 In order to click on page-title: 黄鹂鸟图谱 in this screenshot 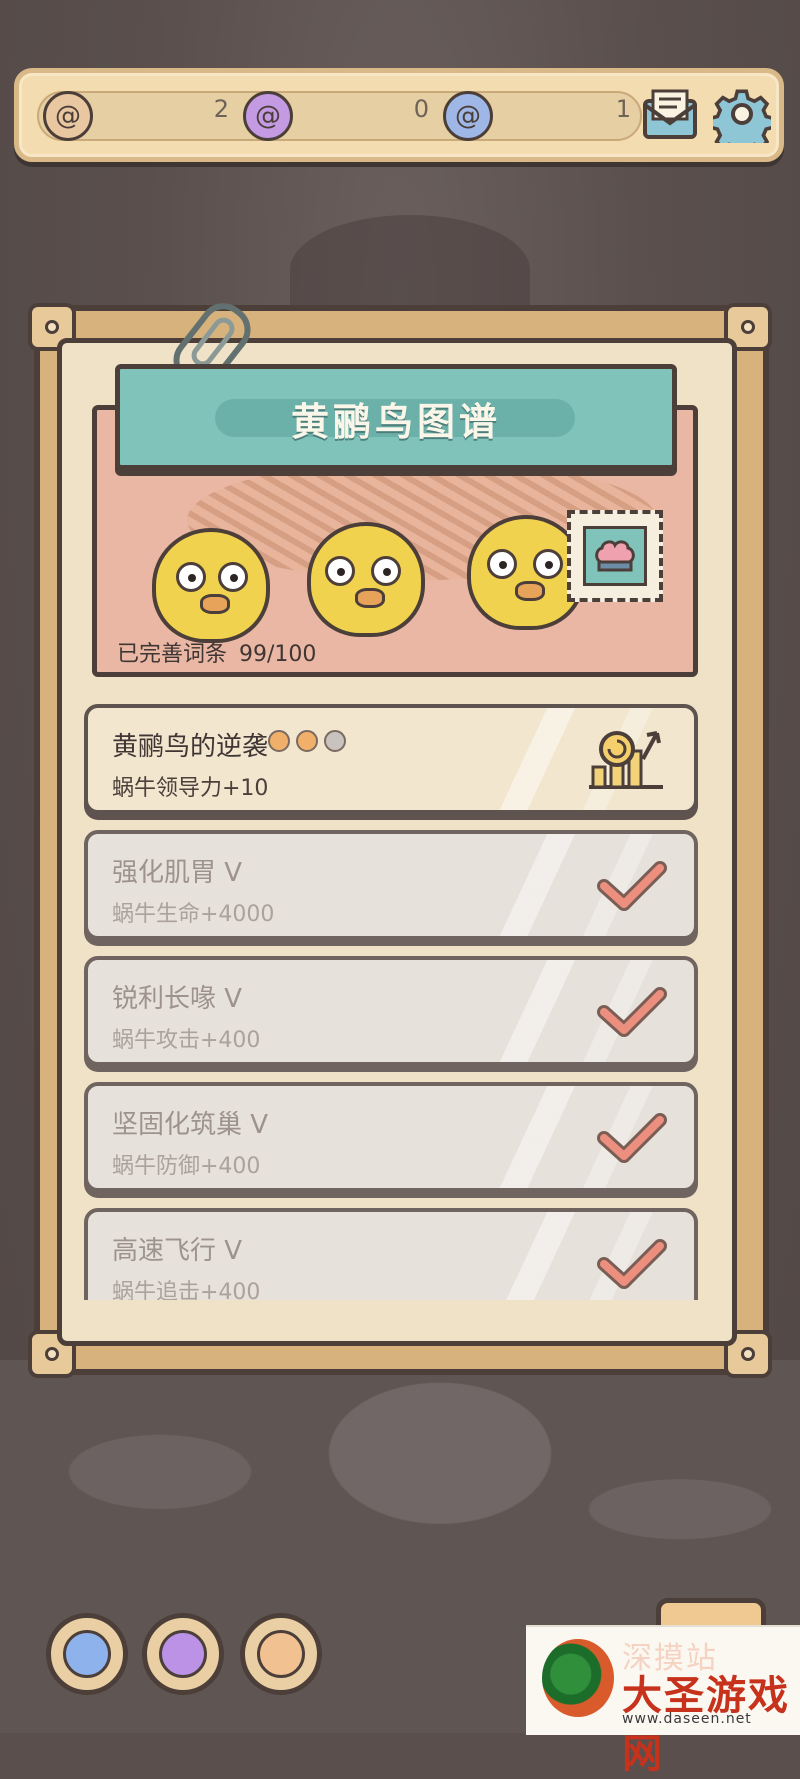, I will do `click(395, 422)`.